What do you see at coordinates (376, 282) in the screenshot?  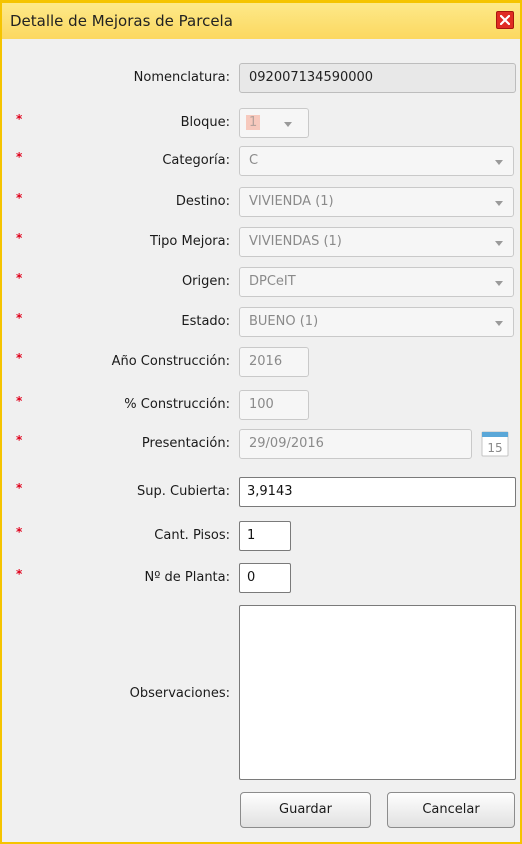 I see `origen-select: DPCeIT` at bounding box center [376, 282].